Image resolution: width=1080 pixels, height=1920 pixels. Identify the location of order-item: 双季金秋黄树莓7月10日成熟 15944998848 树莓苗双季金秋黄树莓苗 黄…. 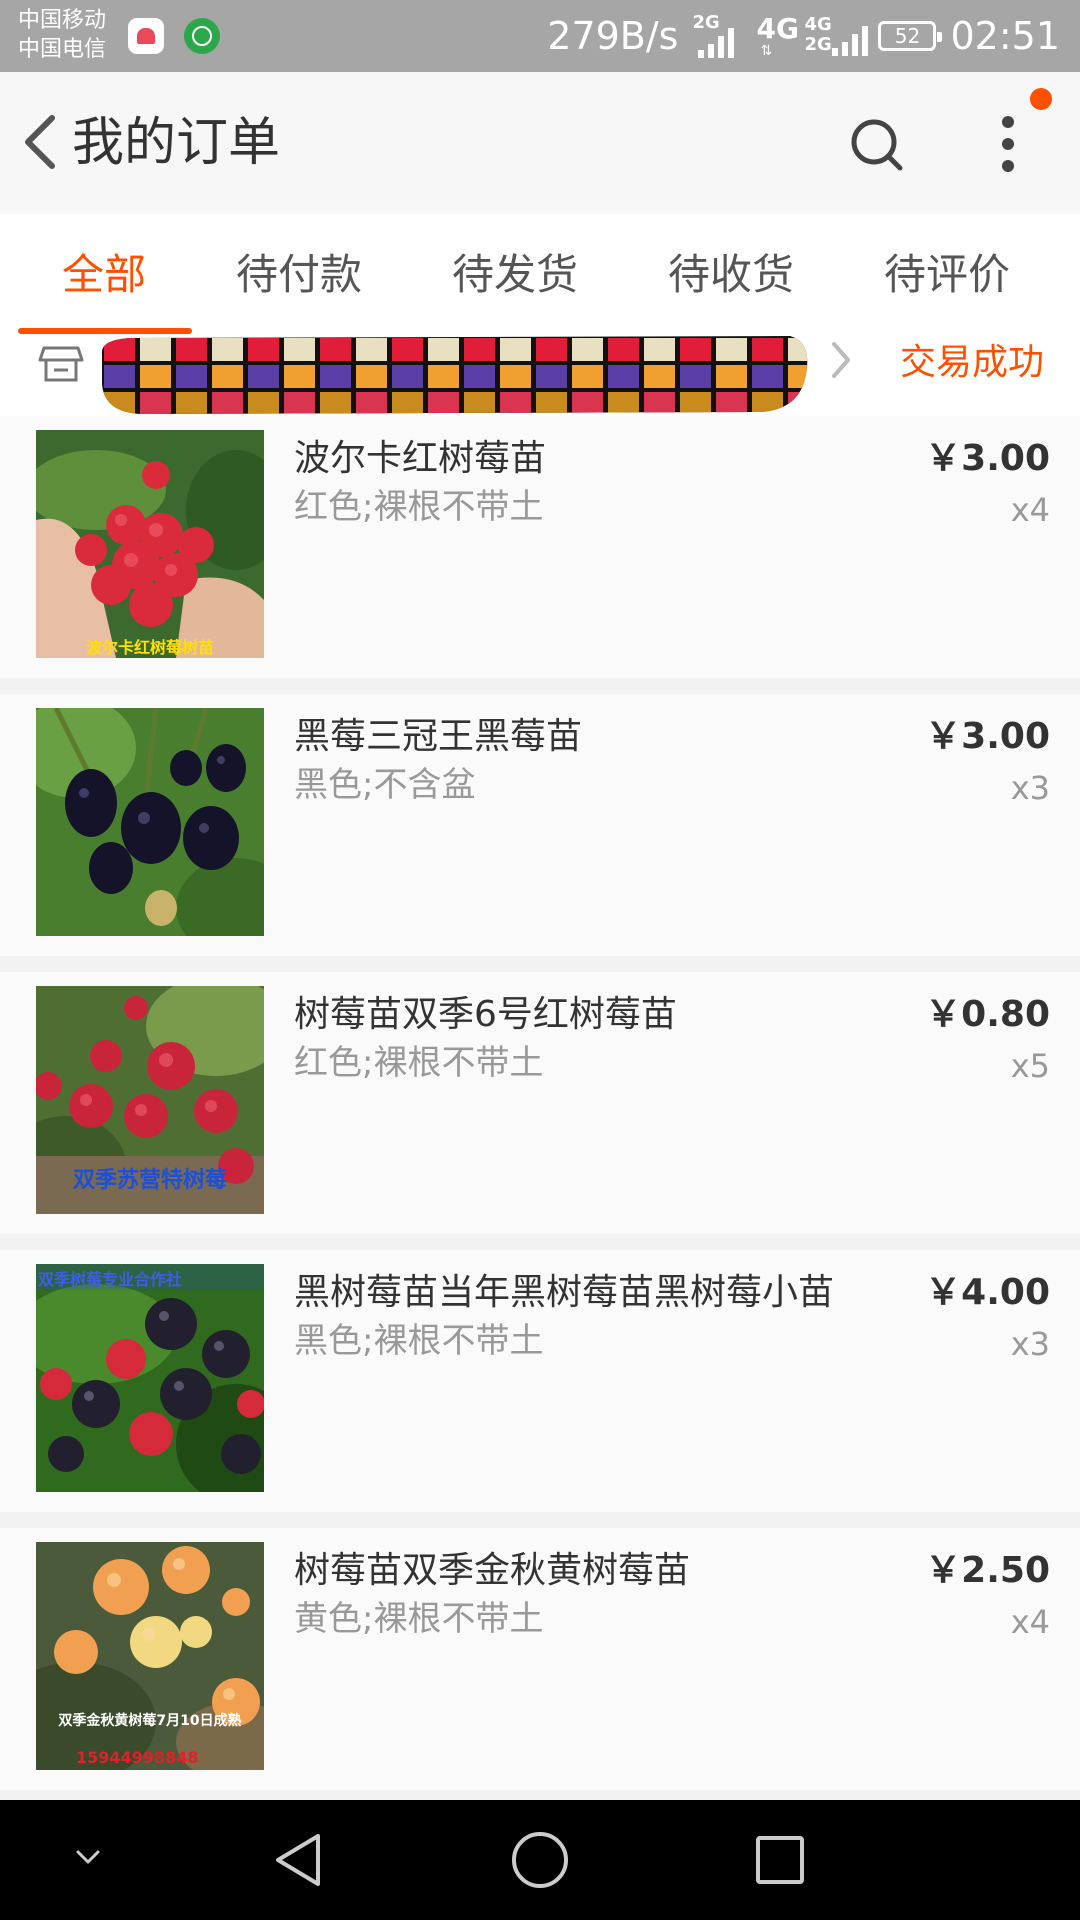
(540, 1659).